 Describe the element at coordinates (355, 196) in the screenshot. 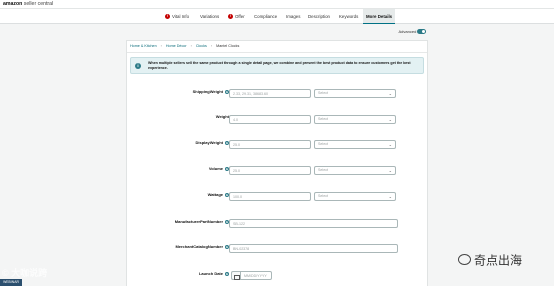

I see `wattage-unit-select: Select ⌄` at that location.